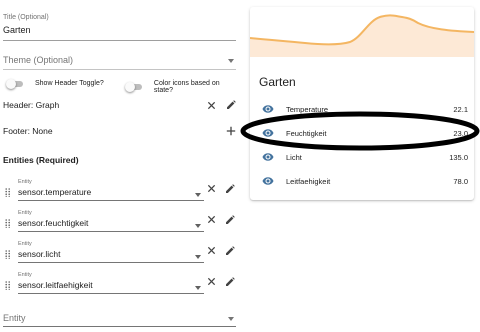 This screenshot has width=480, height=332. I want to click on header-edit-icon, so click(231, 105).